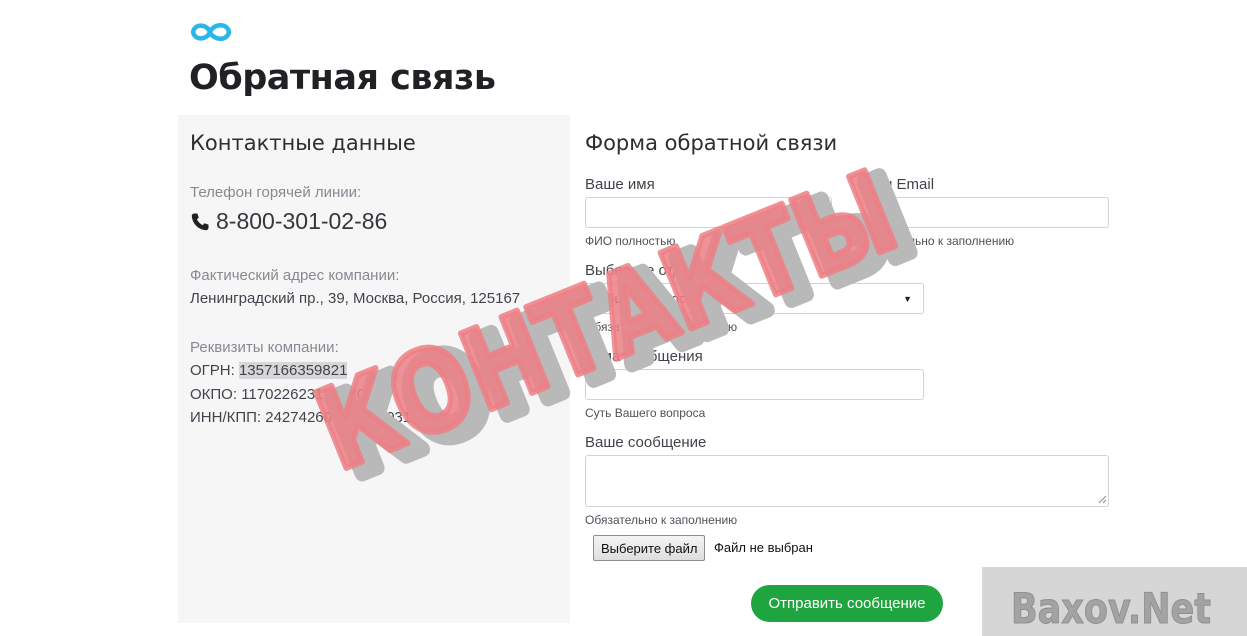  Describe the element at coordinates (276, 192) in the screenshot. I see `hotline-label: Телефон горячей линии:` at that location.